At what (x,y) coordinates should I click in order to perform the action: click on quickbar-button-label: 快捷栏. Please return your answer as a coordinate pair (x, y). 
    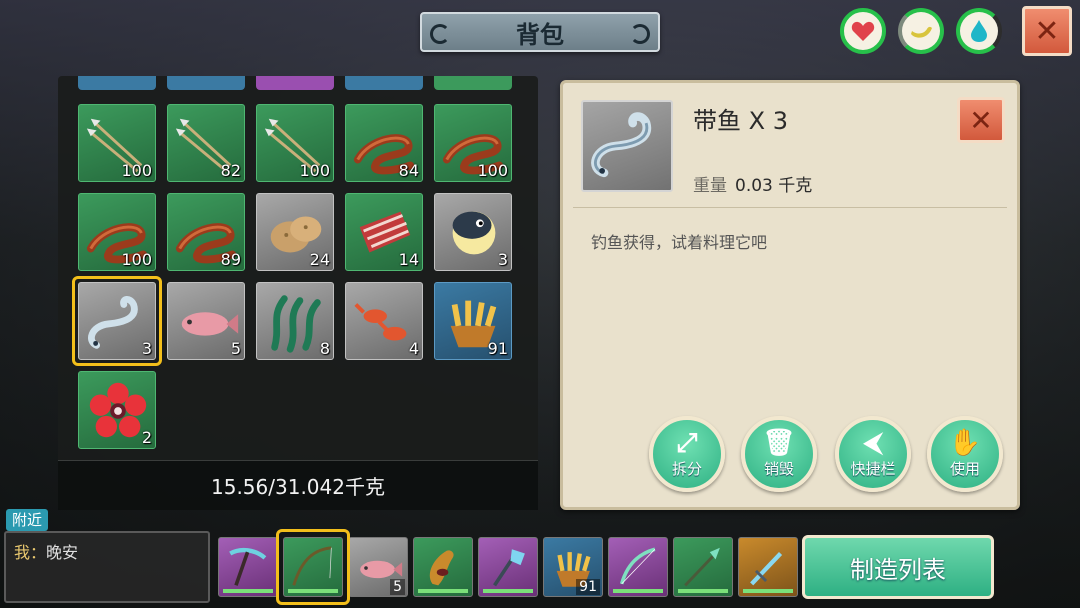
    Looking at the image, I should click on (873, 468).